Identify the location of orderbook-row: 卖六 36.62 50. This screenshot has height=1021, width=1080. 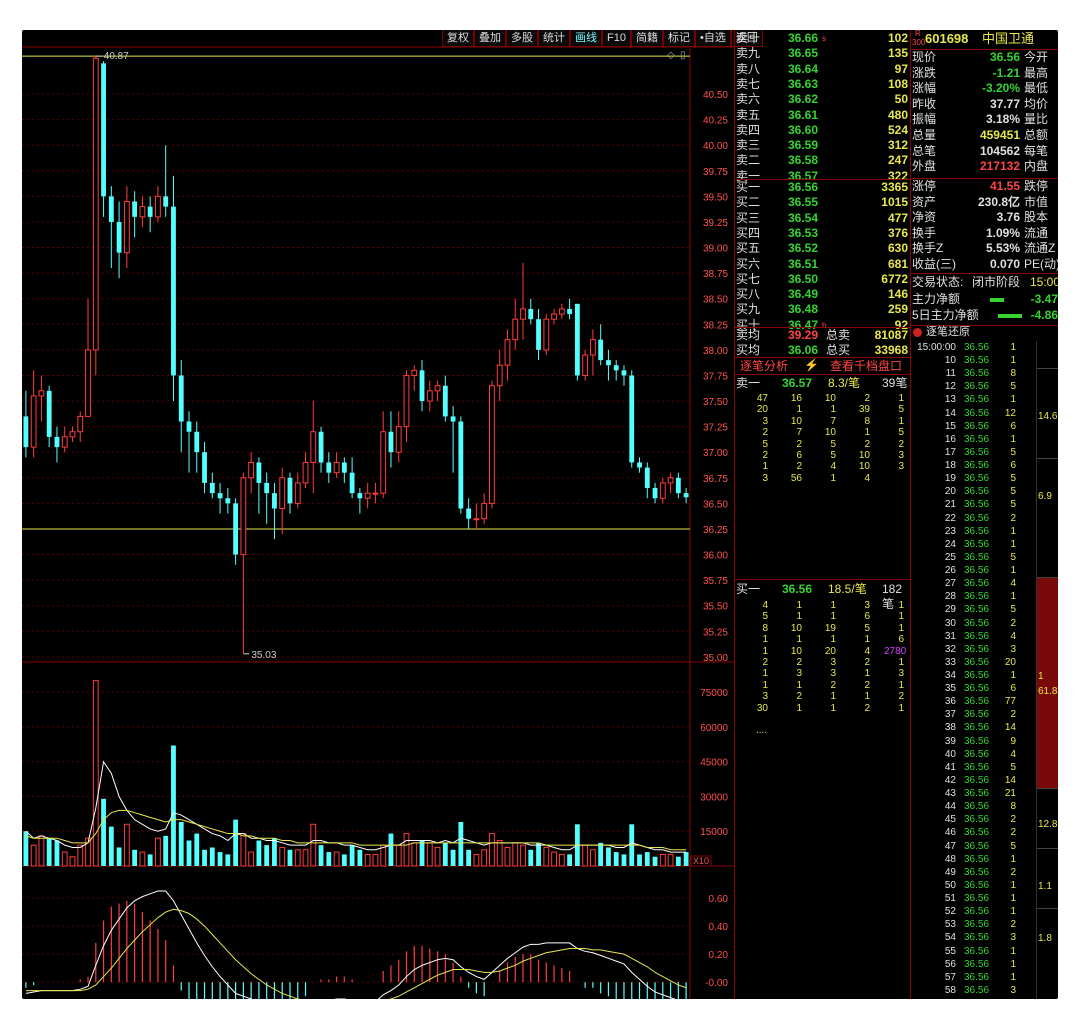
(823, 99).